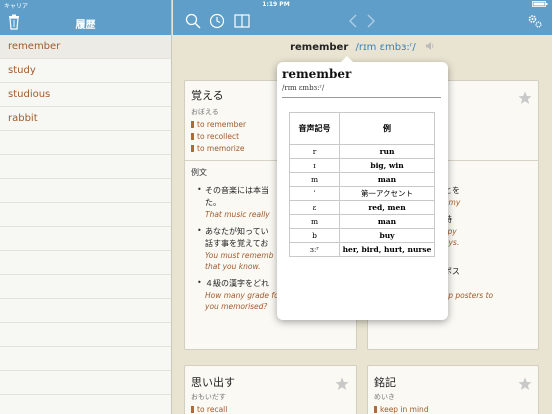 This screenshot has width=552, height=414. Describe the element at coordinates (384, 397) in the screenshot. I see `card-reading: めいき` at that location.